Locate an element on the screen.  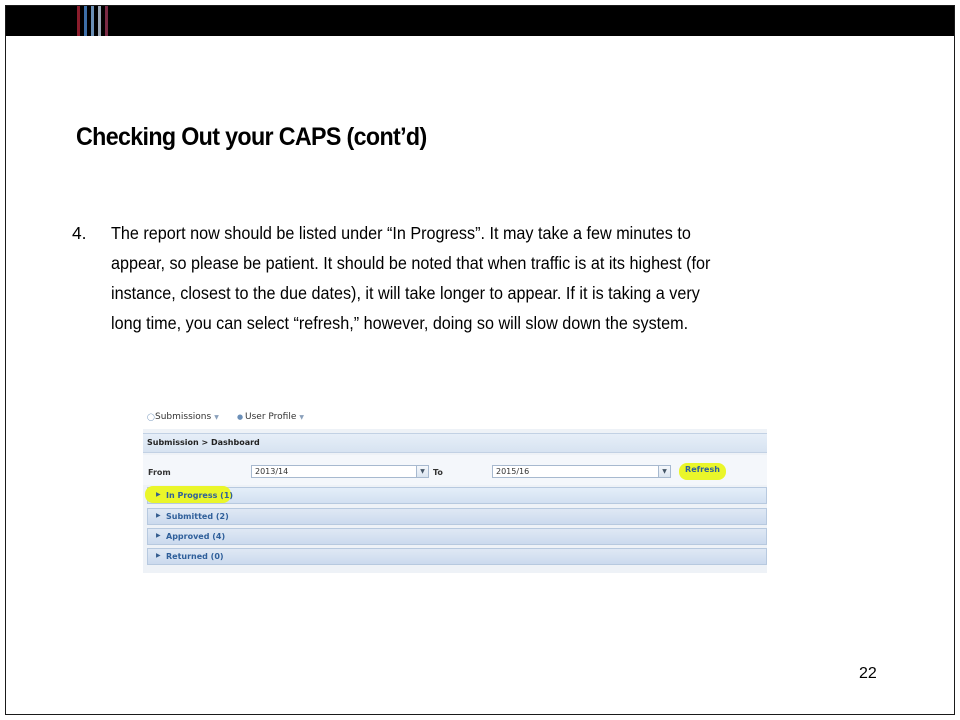
menu-user-profile: ● User Profile ▼ is located at coordinates (270, 417).